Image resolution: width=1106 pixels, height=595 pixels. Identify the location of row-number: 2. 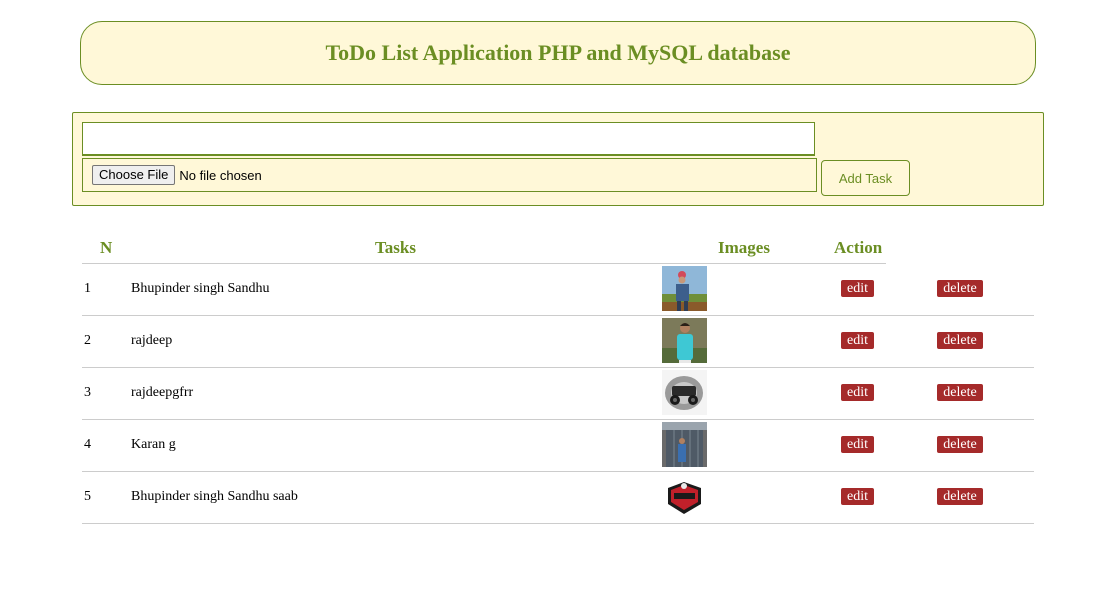
(87, 340).